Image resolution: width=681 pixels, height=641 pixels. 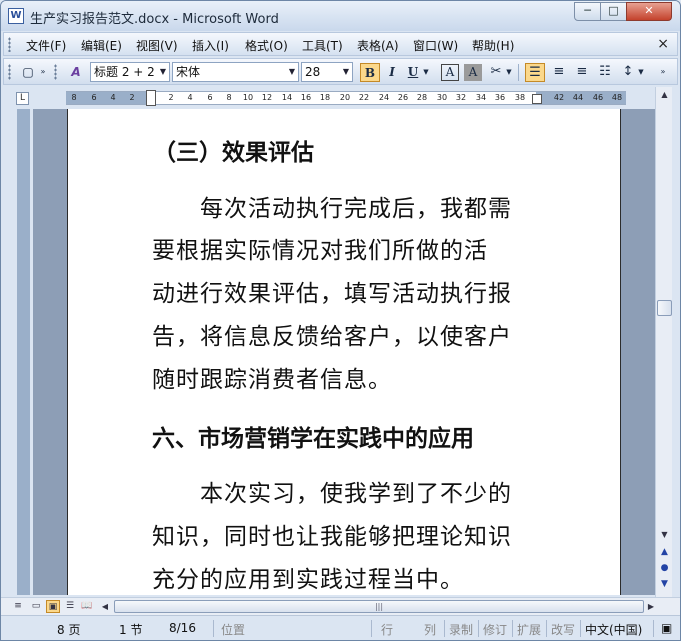 What do you see at coordinates (327, 72) in the screenshot?
I see `font-size-combo: 28 ▼` at bounding box center [327, 72].